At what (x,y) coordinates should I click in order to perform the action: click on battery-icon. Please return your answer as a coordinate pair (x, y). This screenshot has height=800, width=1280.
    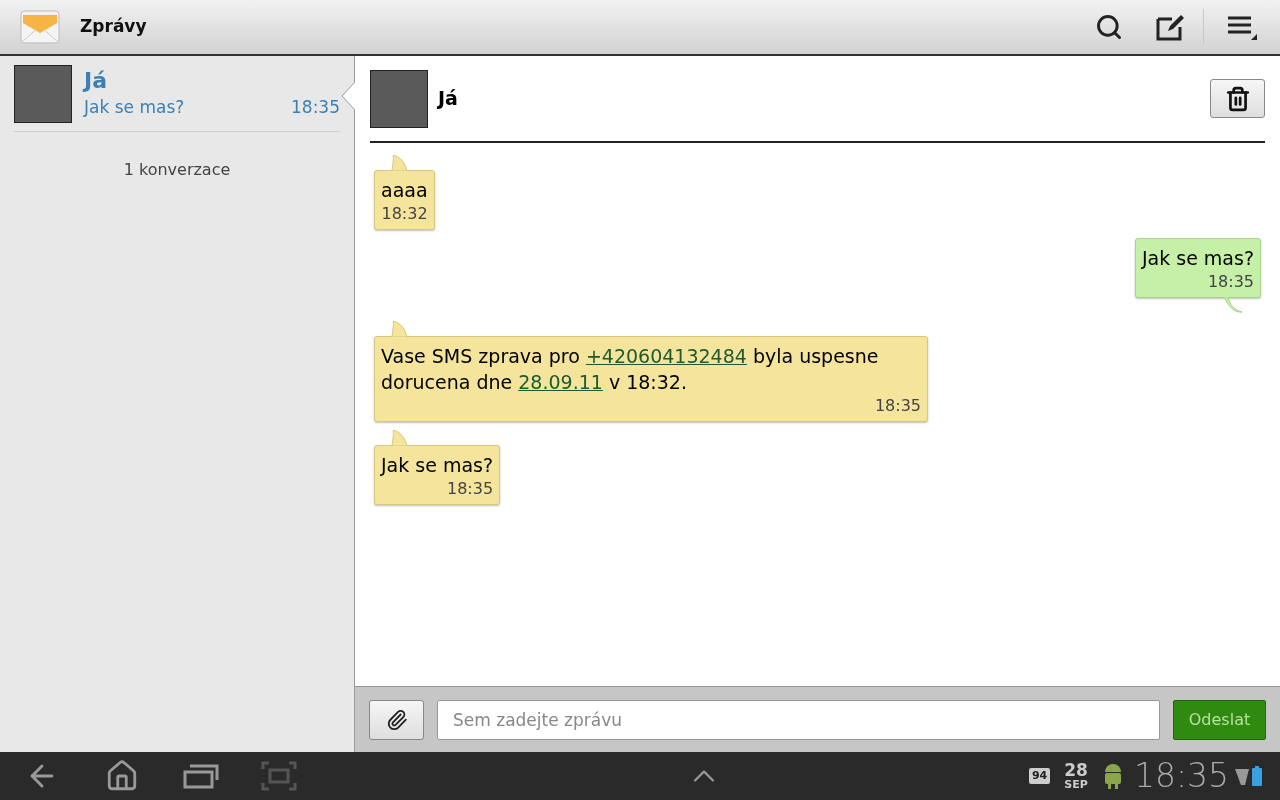
    Looking at the image, I should click on (1257, 776).